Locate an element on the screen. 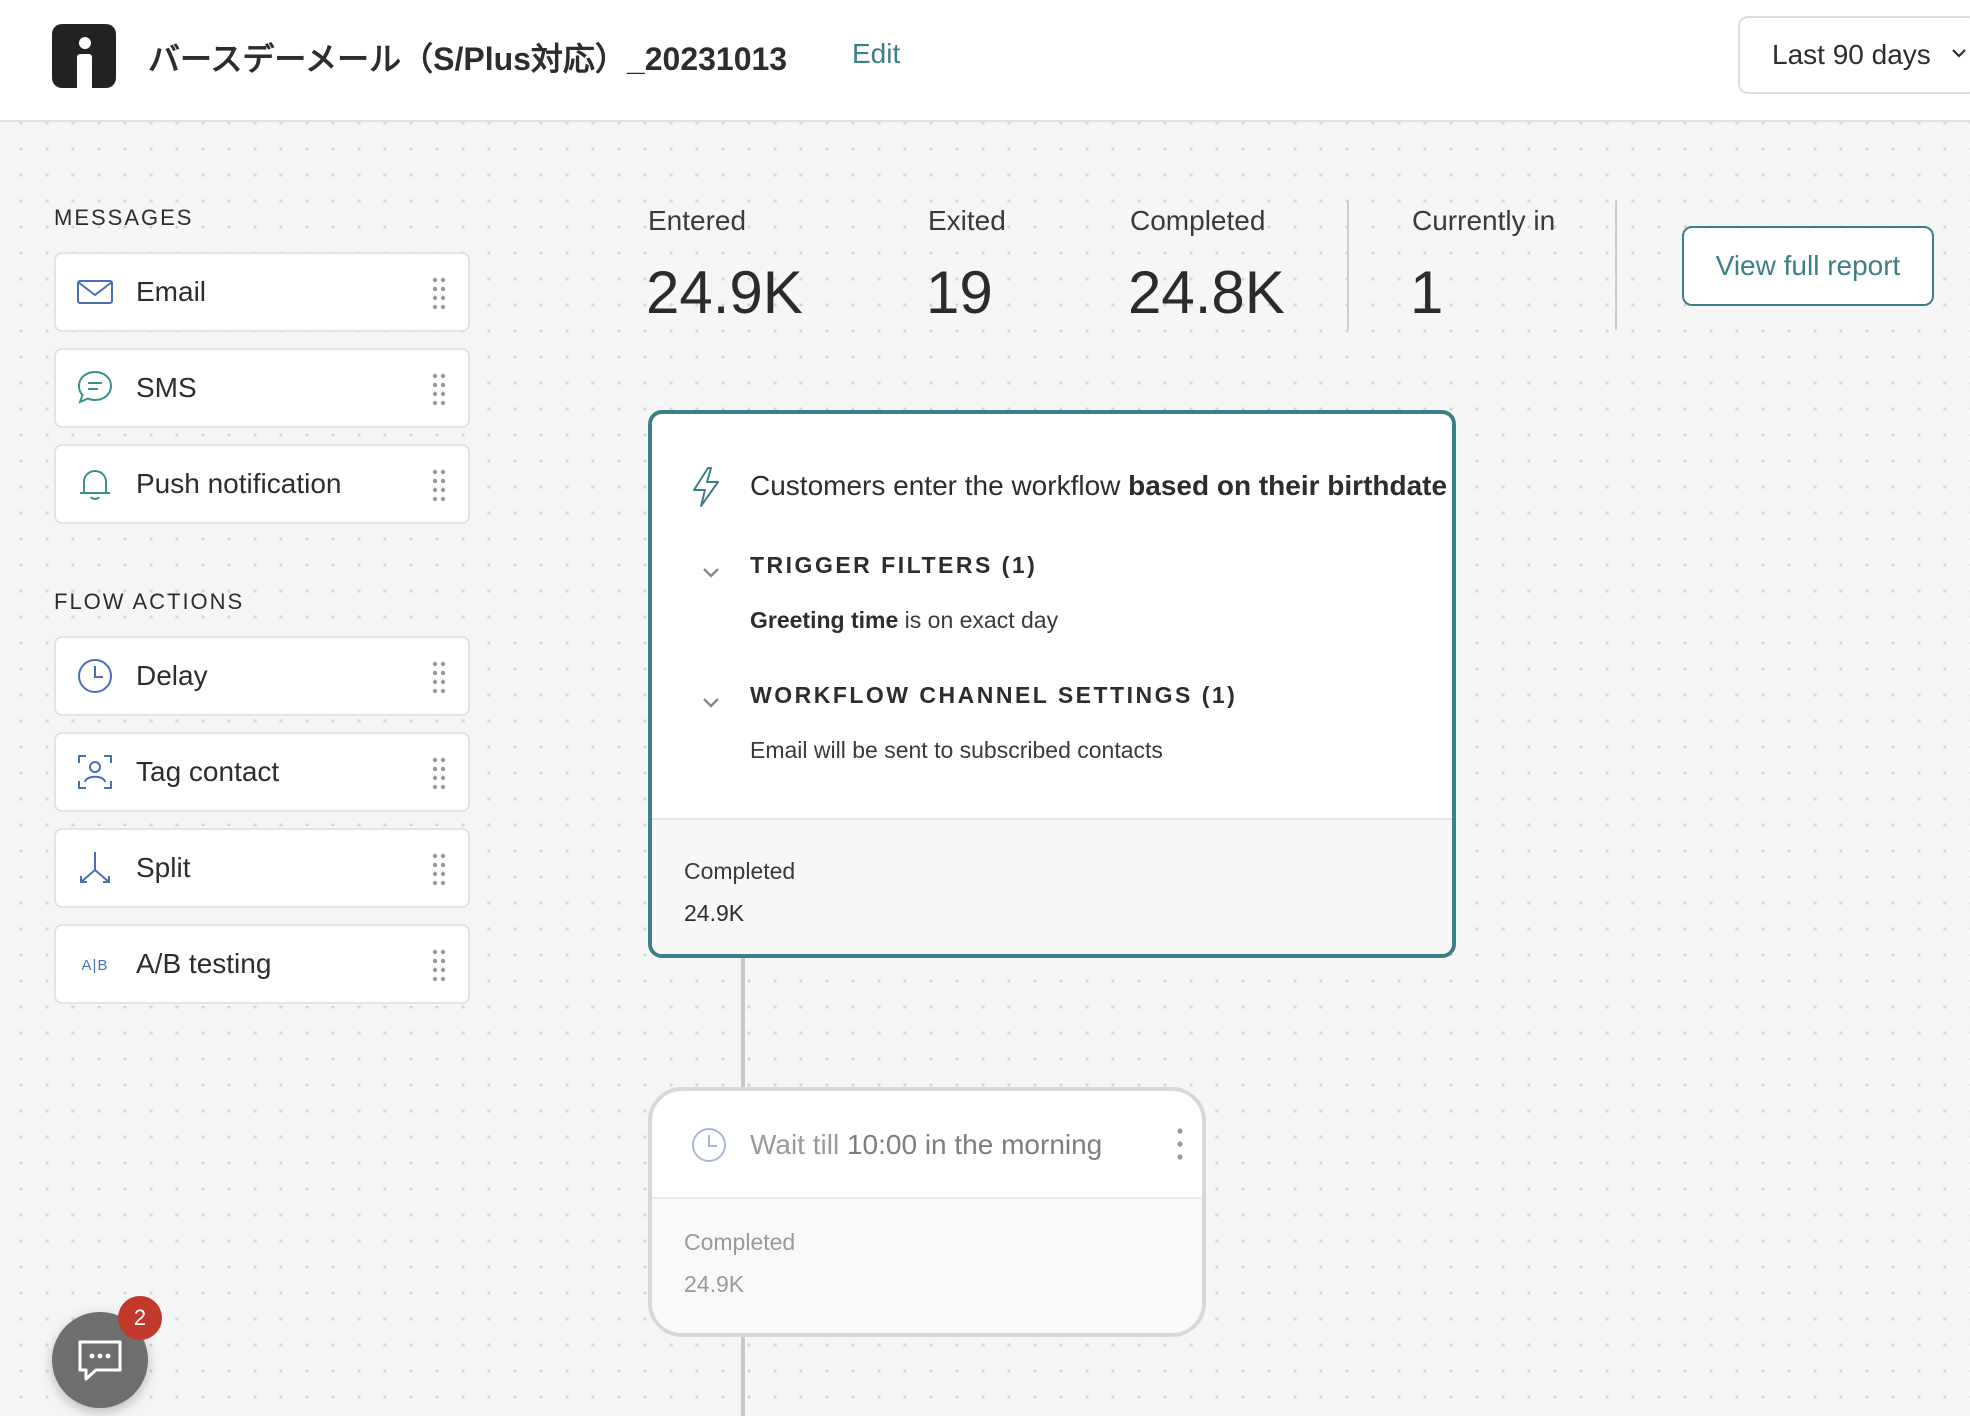 The width and height of the screenshot is (1970, 1416). palette-item-sms: SMS is located at coordinates (262, 388).